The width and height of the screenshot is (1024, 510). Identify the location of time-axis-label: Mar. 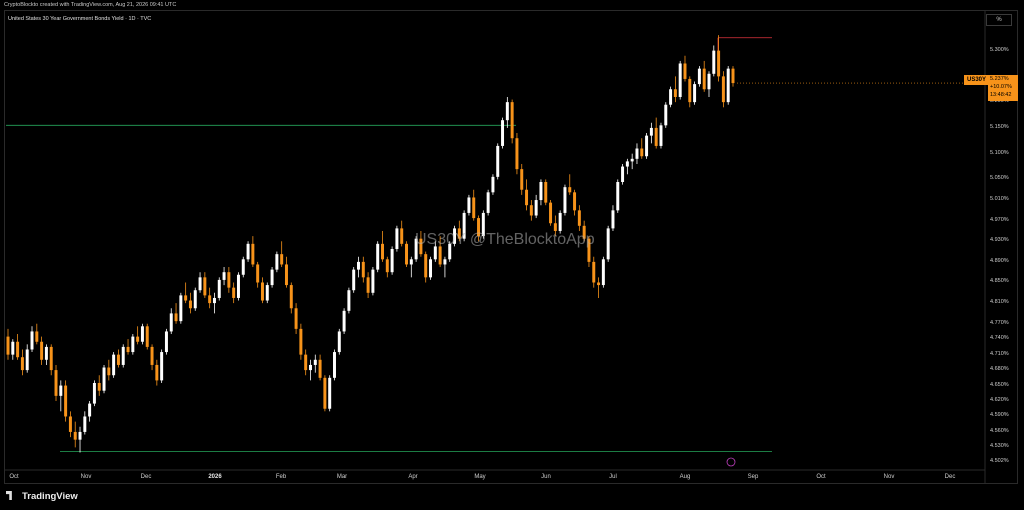
(342, 477).